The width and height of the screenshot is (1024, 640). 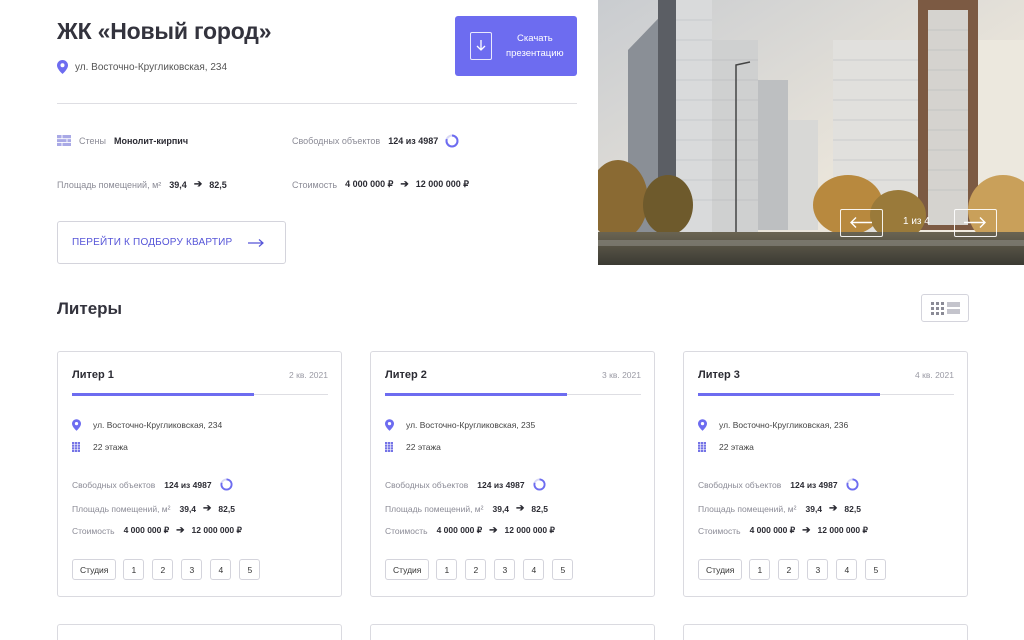 I want to click on liter-date: 3 кв. 2021, so click(x=621, y=375).